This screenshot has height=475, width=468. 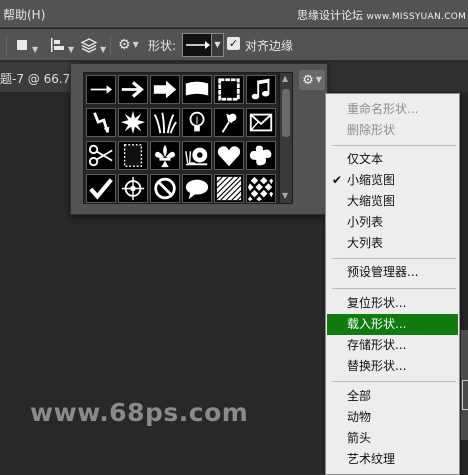 I want to click on panel-bracket, so click(x=465, y=395).